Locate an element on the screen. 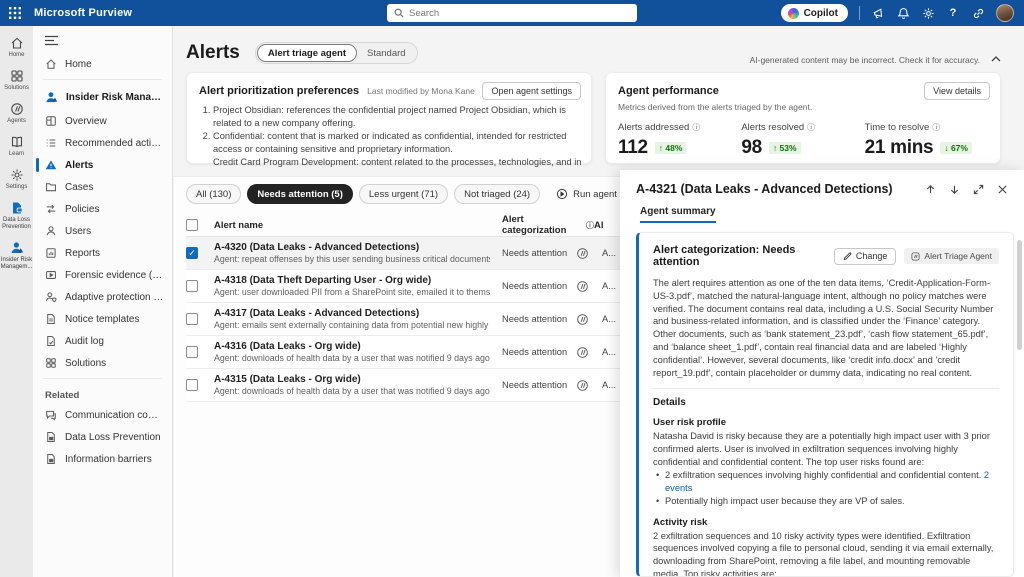  sidebar-item-reports: Reports is located at coordinates (102, 253).